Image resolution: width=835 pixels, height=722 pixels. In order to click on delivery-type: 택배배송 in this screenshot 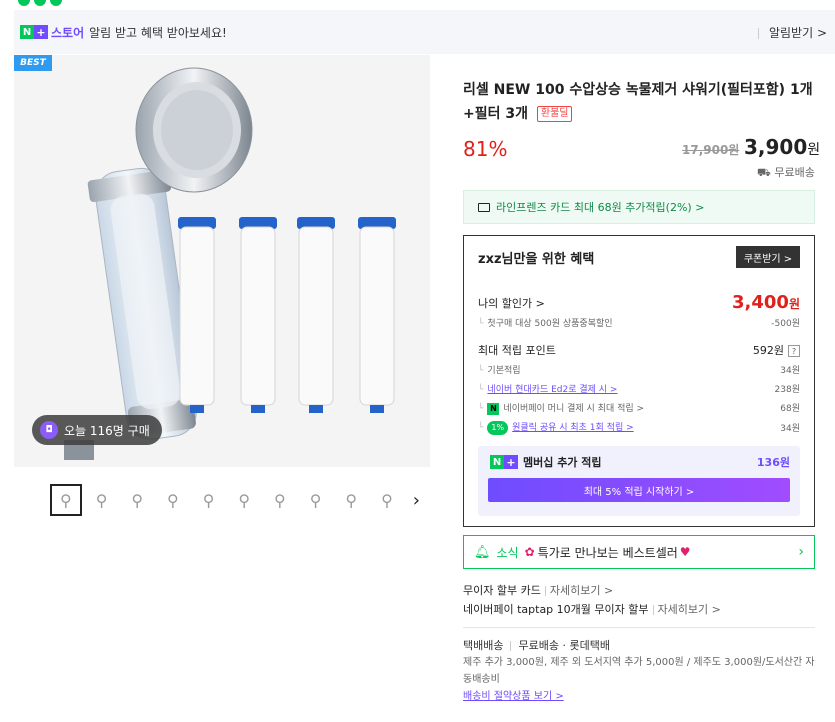, I will do `click(483, 645)`.